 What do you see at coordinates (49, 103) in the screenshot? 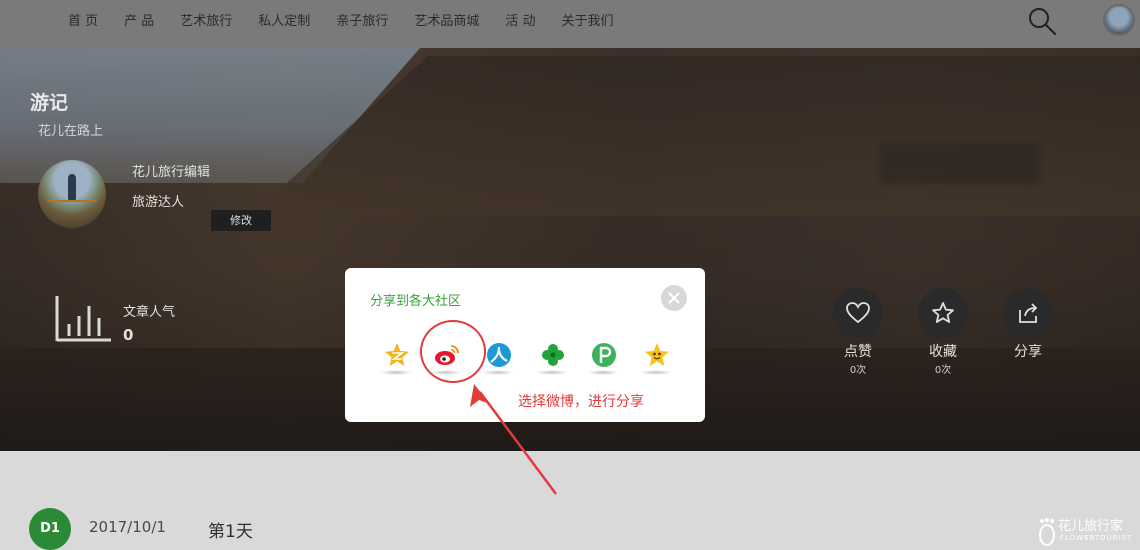
I see `page-title: 游记` at bounding box center [49, 103].